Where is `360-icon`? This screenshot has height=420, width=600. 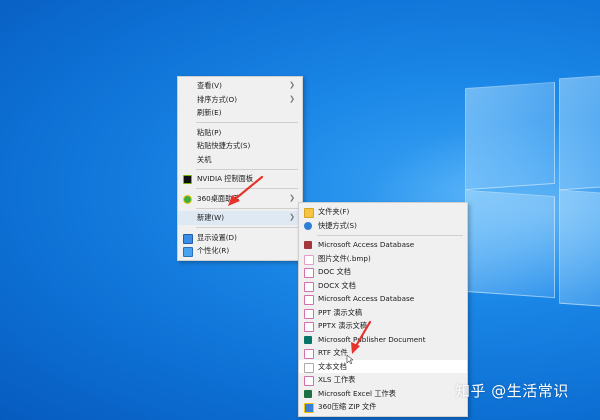
360-icon is located at coordinates (187, 199).